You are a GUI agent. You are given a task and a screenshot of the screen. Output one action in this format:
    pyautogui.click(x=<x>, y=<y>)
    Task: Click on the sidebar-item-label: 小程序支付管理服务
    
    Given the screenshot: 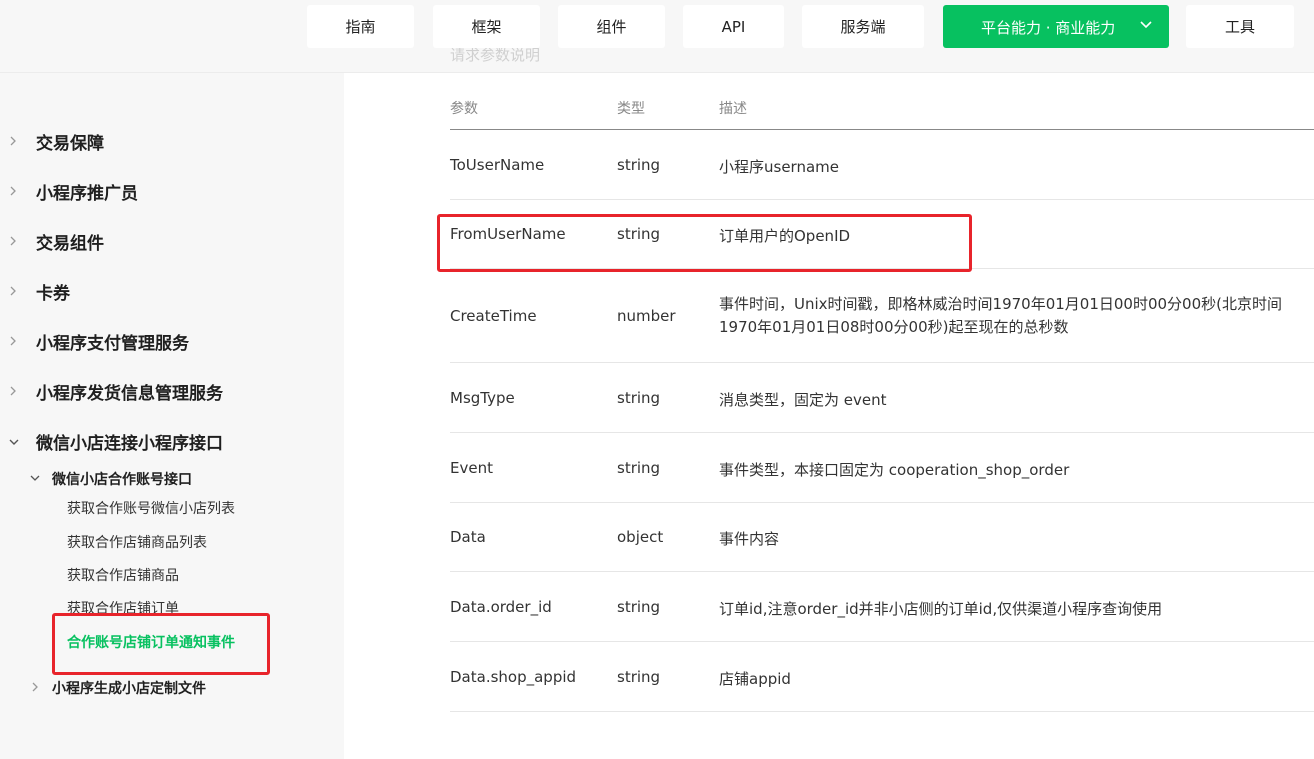 What is the action you would take?
    pyautogui.click(x=112, y=343)
    